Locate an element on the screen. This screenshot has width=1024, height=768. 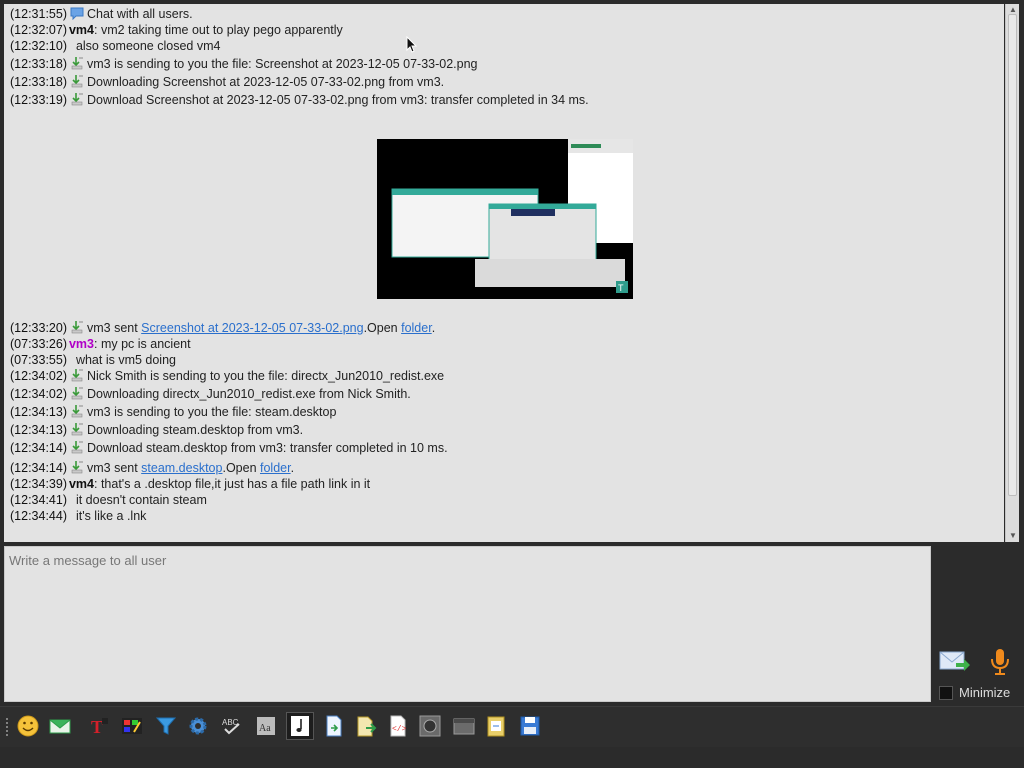
timestamp: (12:34:14) is located at coordinates (38, 468).